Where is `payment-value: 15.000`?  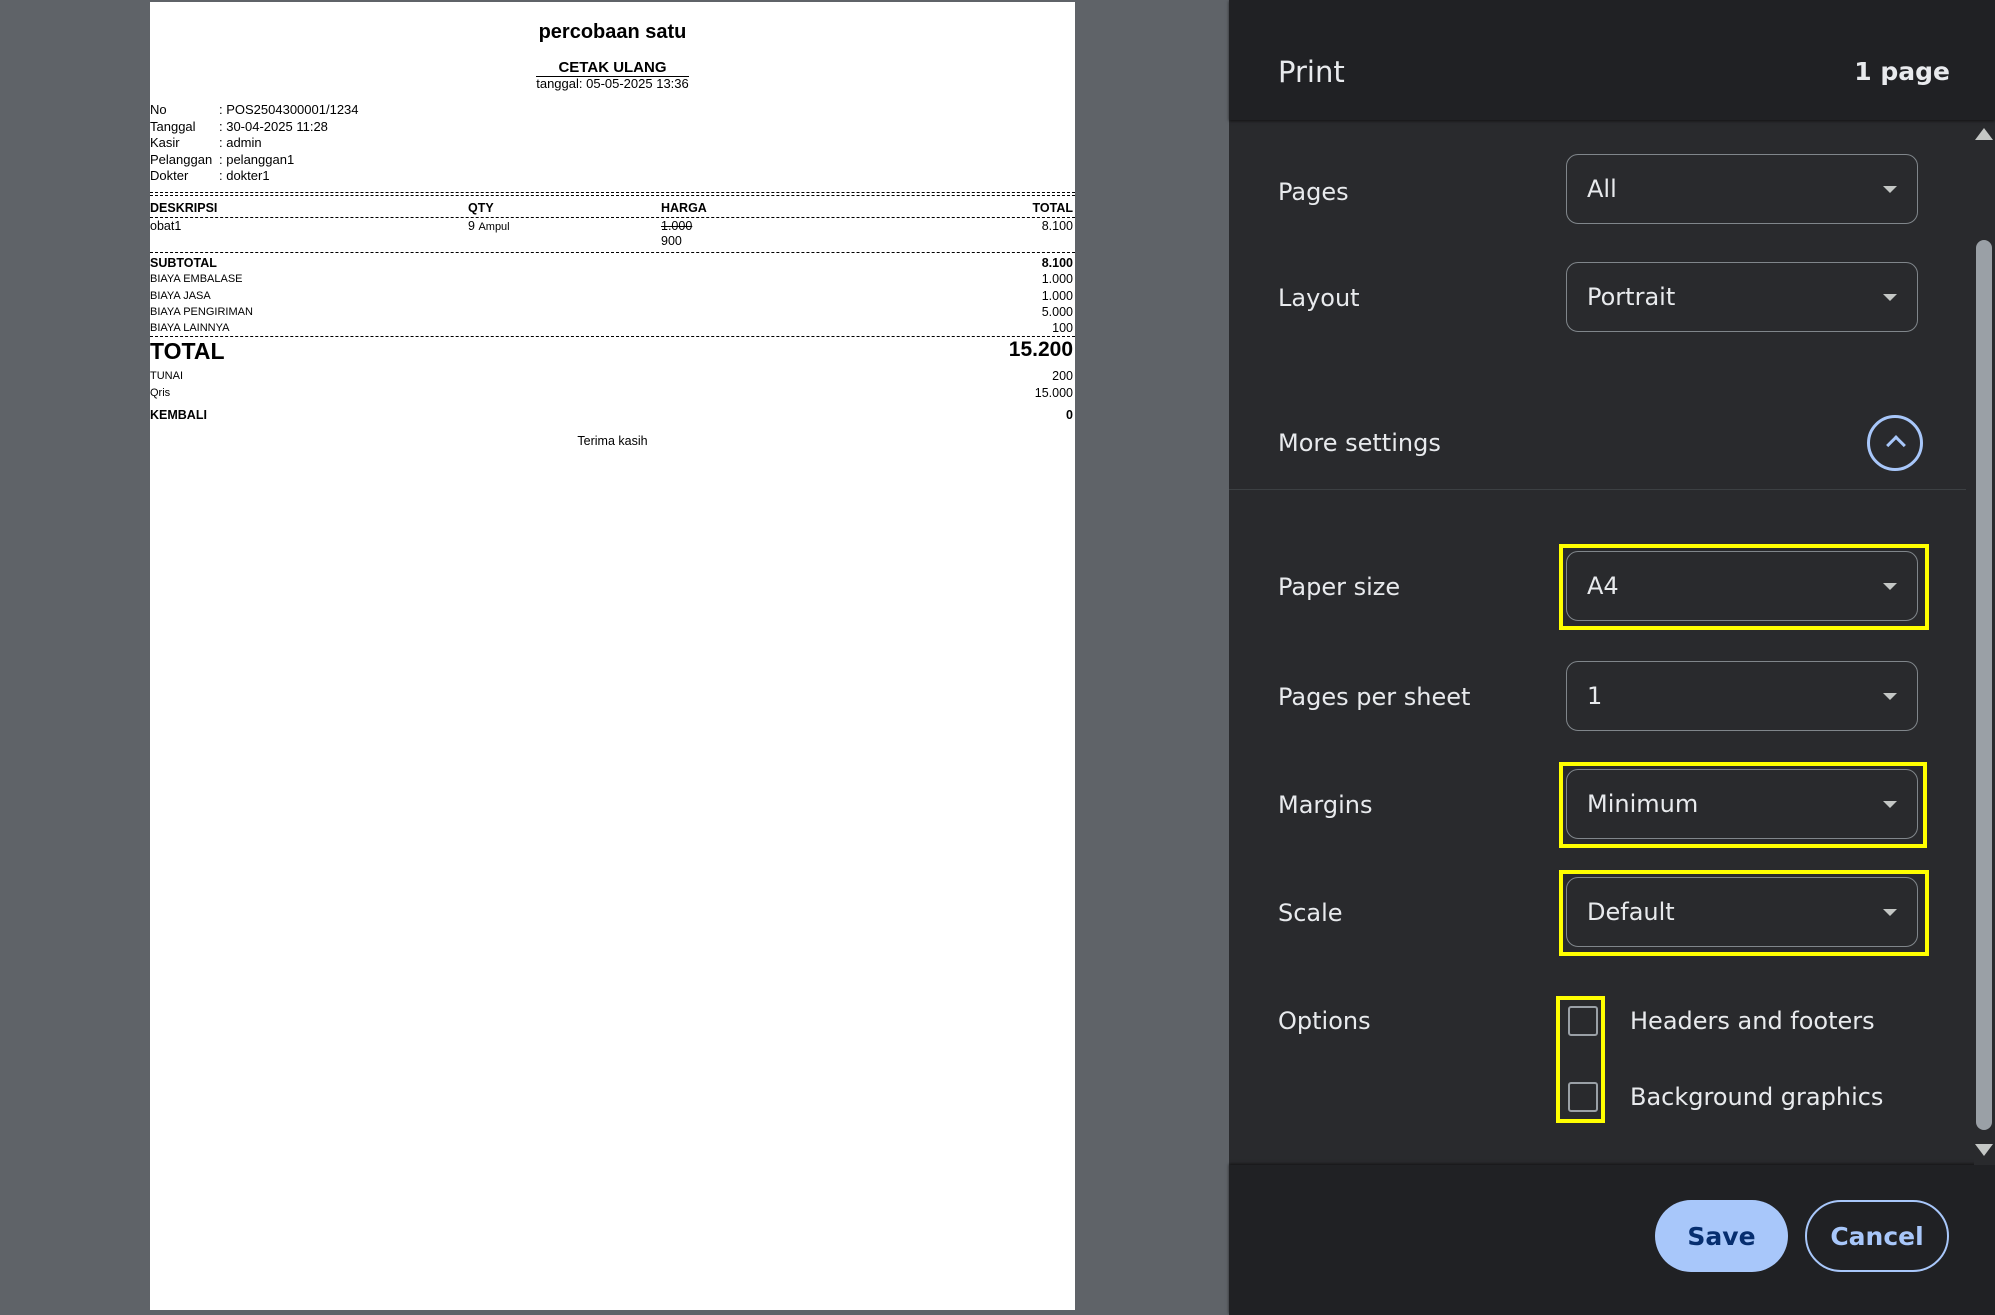 payment-value: 15.000 is located at coordinates (1053, 393).